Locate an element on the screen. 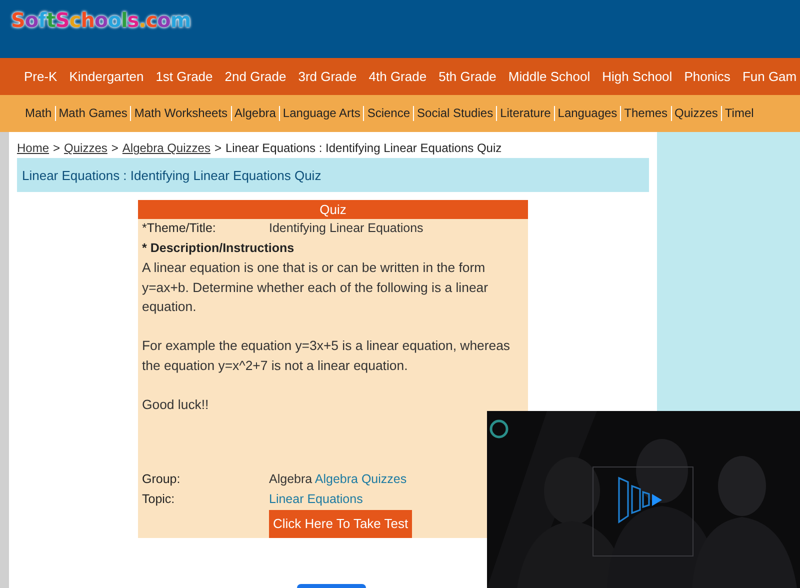 Image resolution: width=800 pixels, height=588 pixels. nav-link: Math Worksheets is located at coordinates (180, 113).